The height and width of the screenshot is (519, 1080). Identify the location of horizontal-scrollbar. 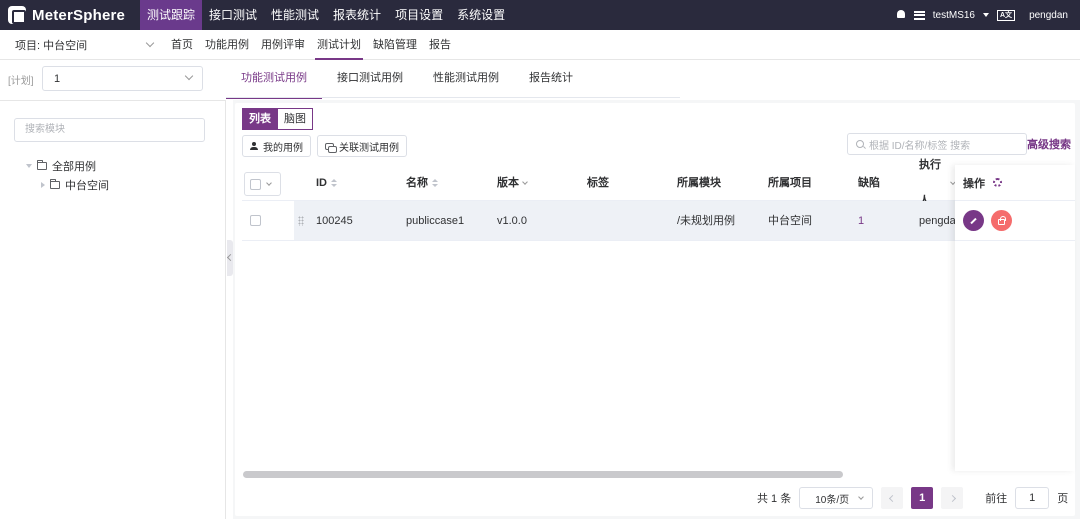
(543, 474).